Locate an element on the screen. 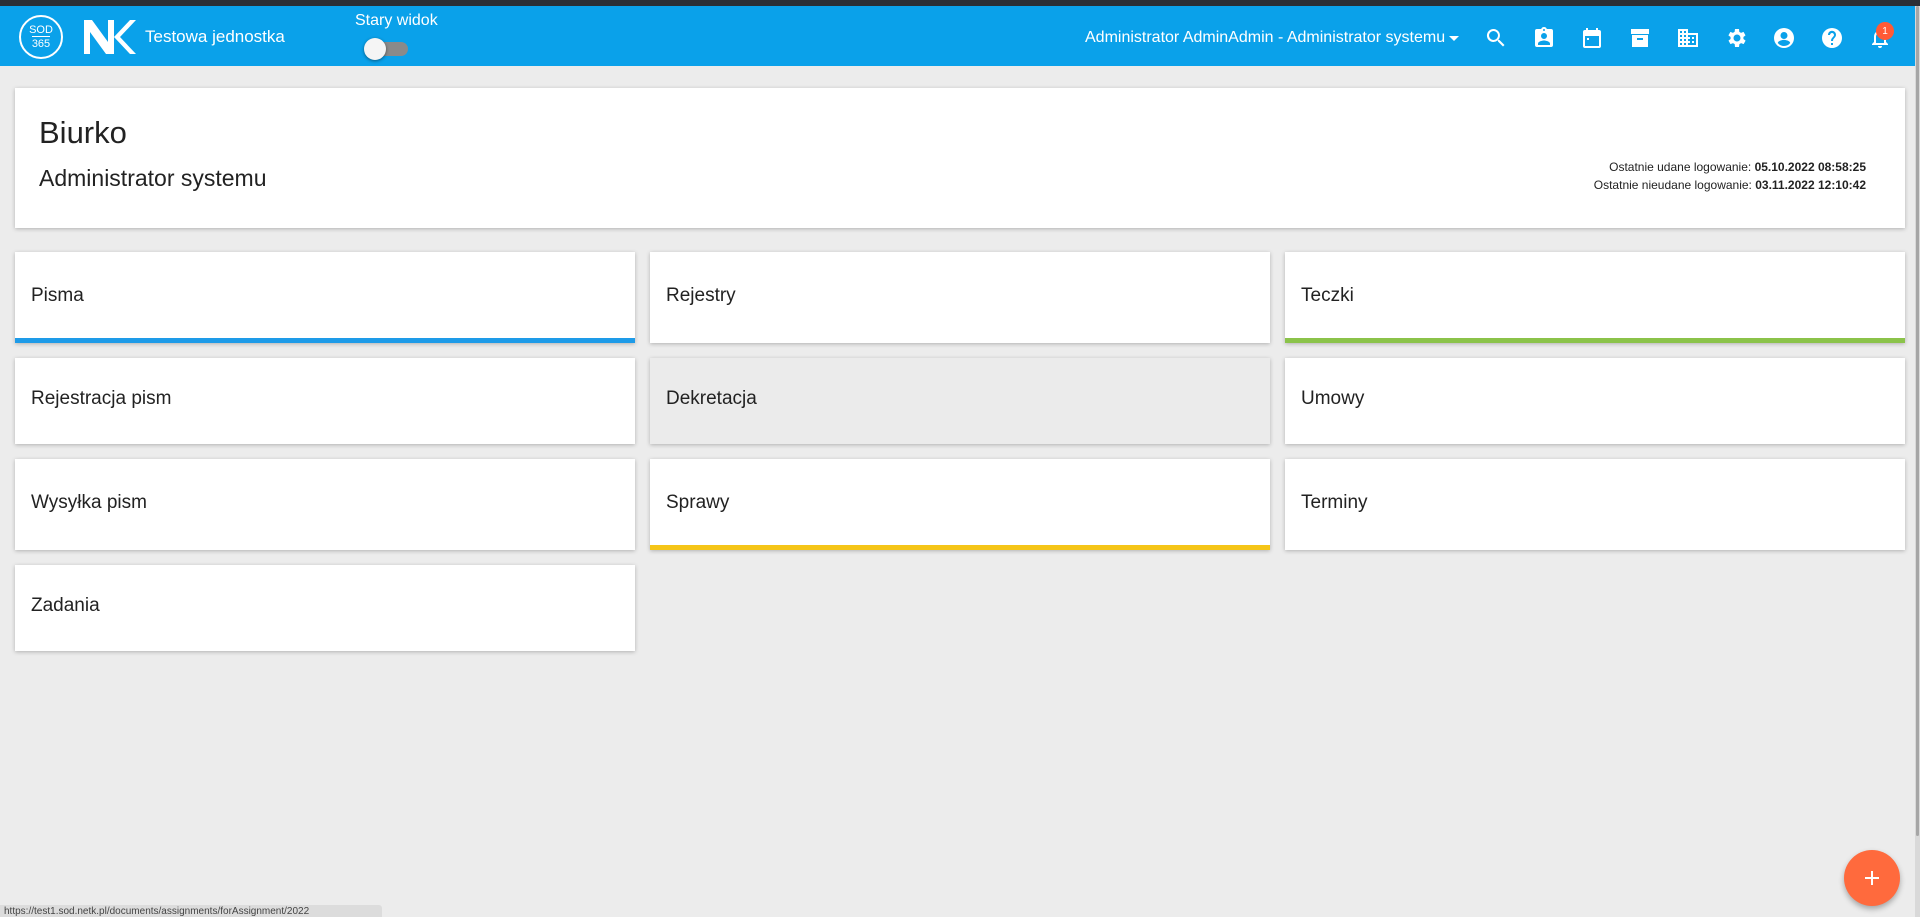 The width and height of the screenshot is (1920, 917). last-failed-label: Ostatnie nieudane logowanie: is located at coordinates (1672, 185).